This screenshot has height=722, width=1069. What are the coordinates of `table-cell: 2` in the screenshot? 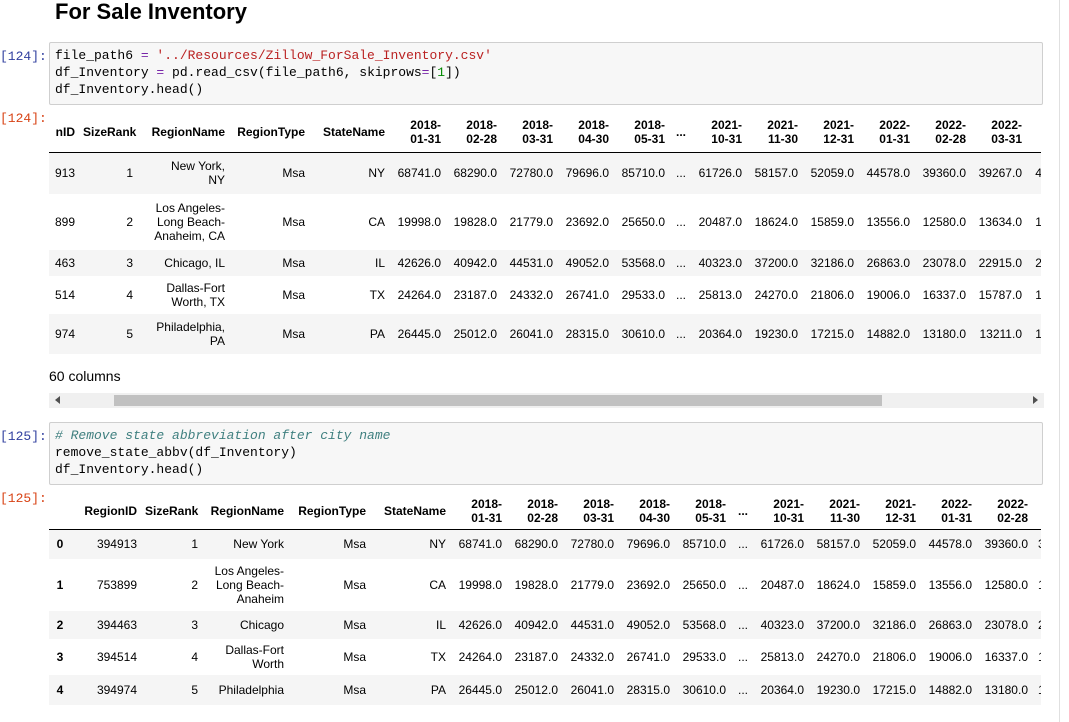 It's located at (194, 585).